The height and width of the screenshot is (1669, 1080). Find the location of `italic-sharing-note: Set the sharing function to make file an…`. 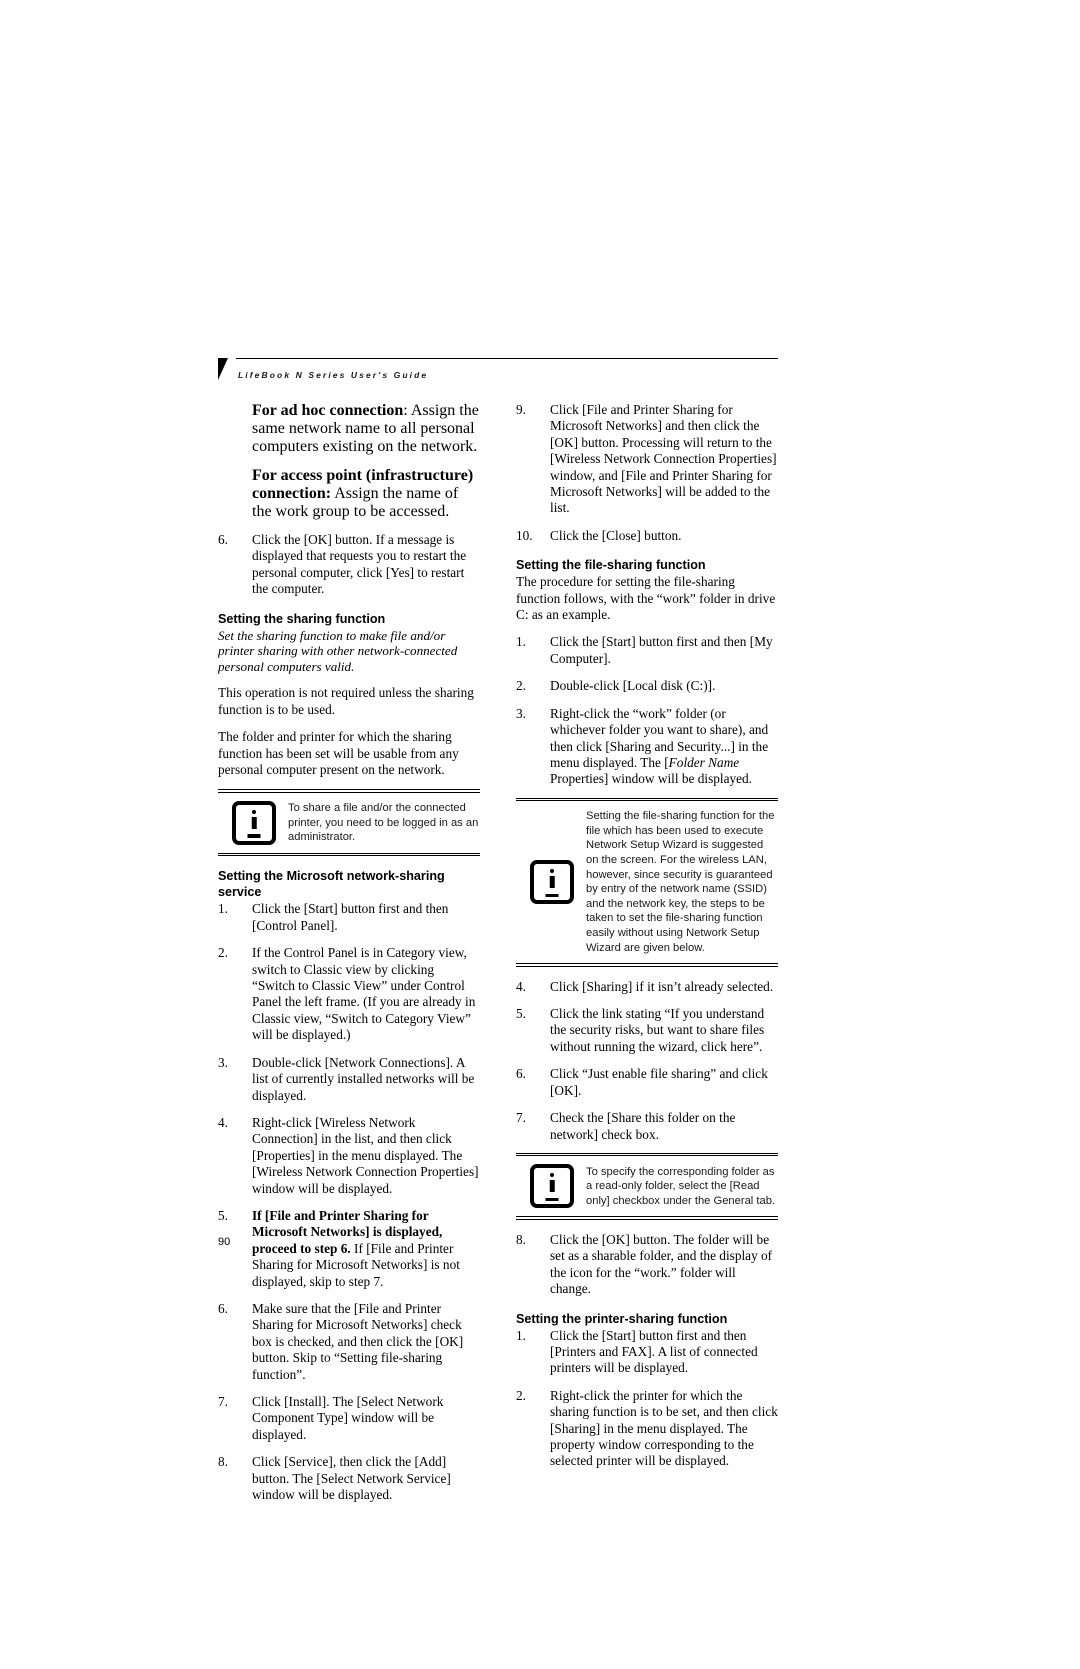

italic-sharing-note: Set the sharing function to make file an… is located at coordinates (338, 650).